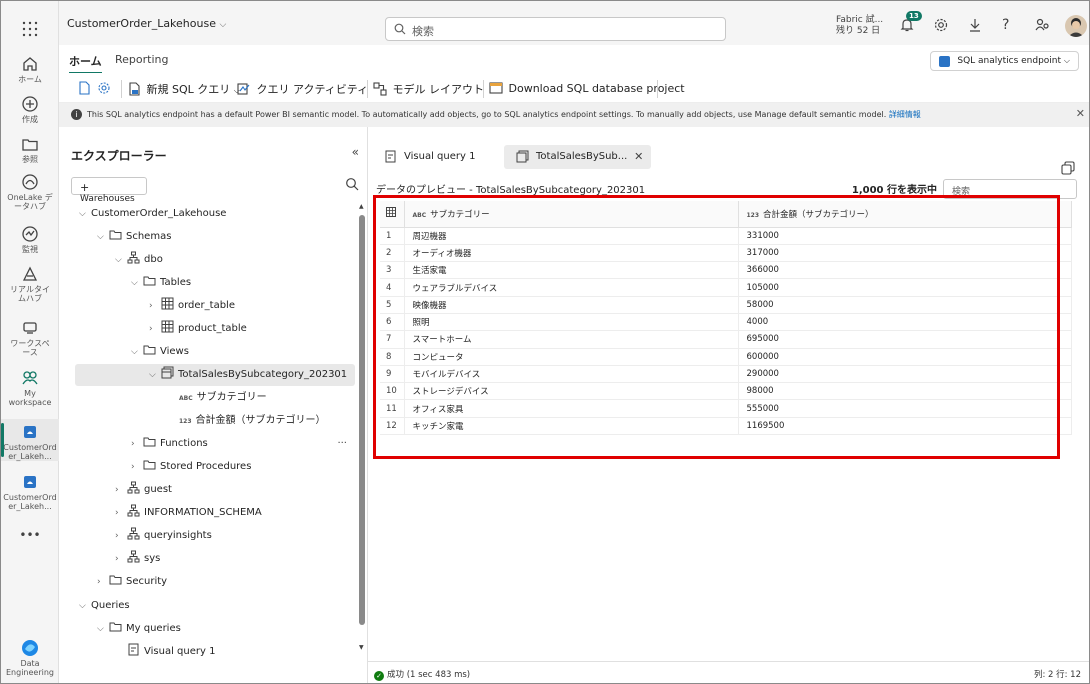  I want to click on query-status: ✓ 成功 (1 sec 483 ms), so click(422, 674).